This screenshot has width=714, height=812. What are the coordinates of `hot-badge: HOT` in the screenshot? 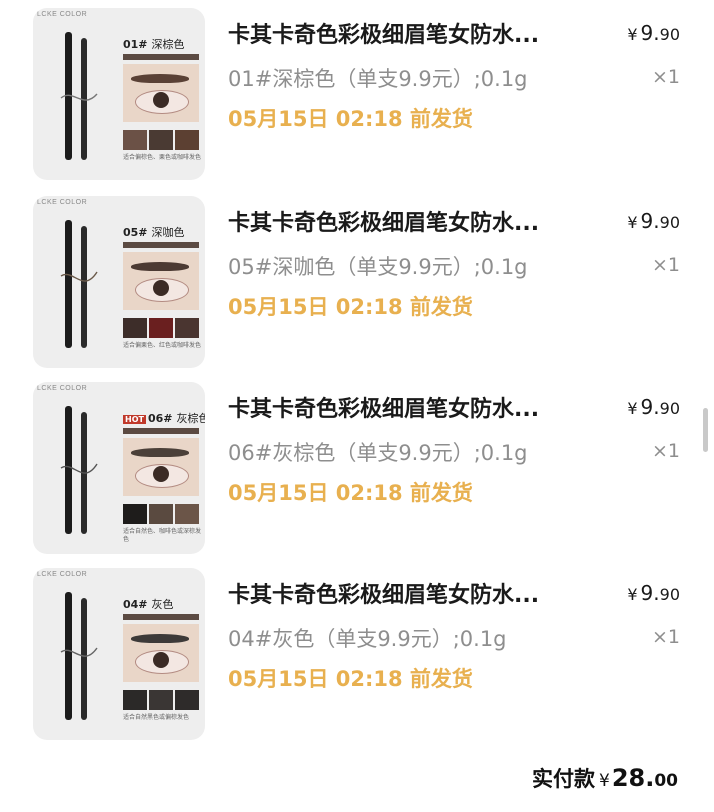 It's located at (134, 419).